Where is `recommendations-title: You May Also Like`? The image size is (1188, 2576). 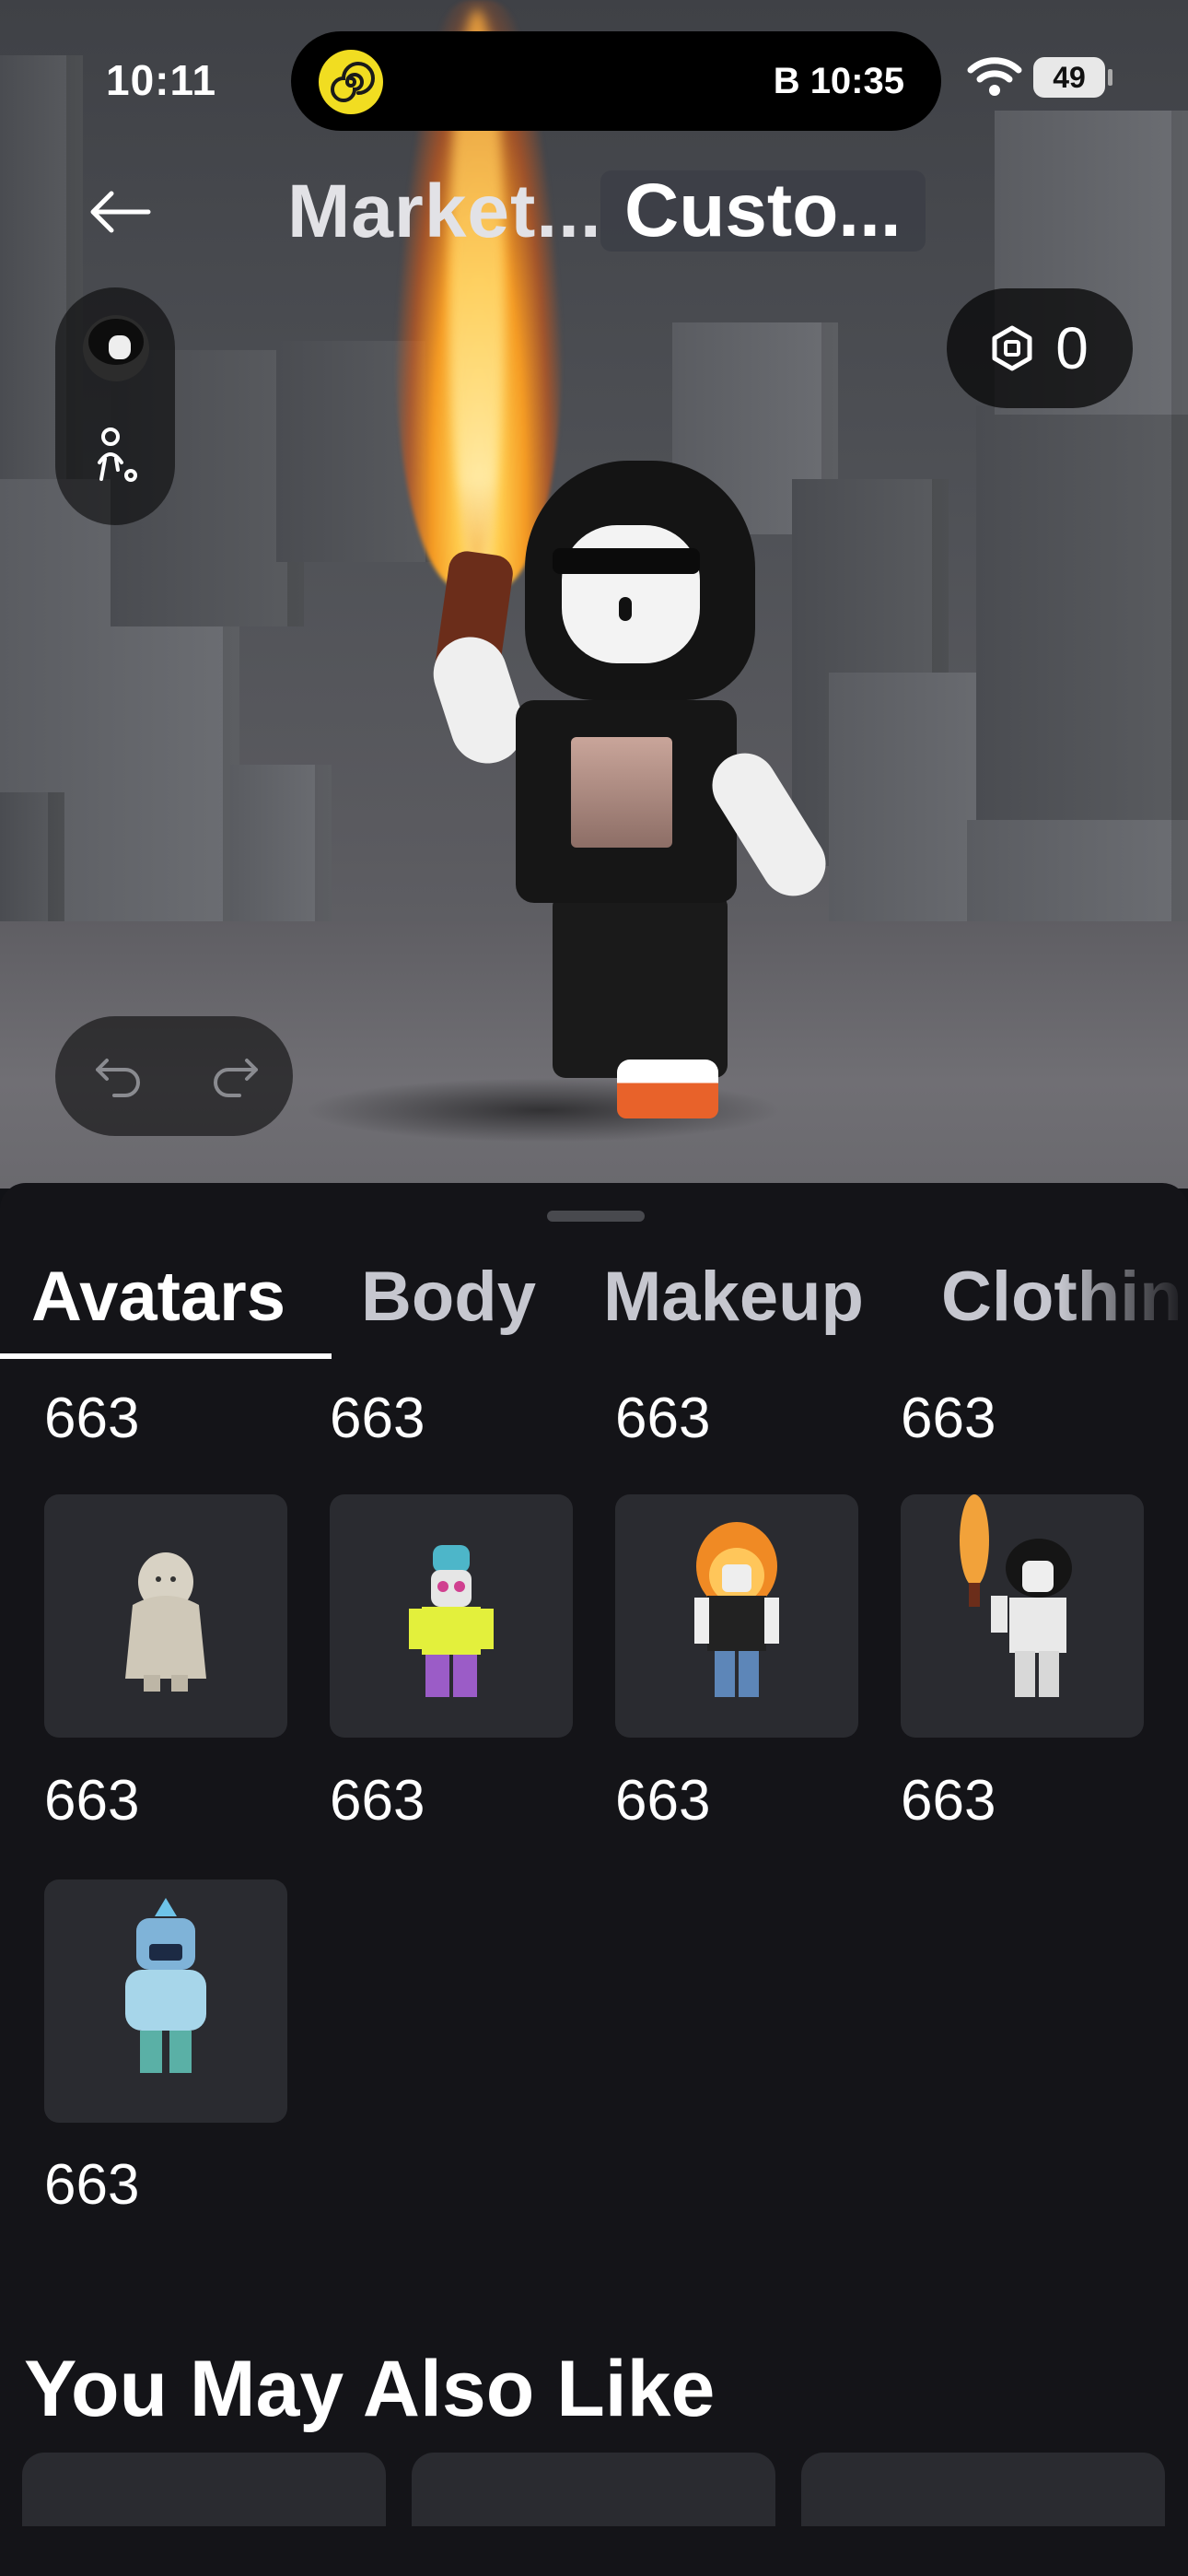
recommendations-title: You May Also Like is located at coordinates (370, 2389).